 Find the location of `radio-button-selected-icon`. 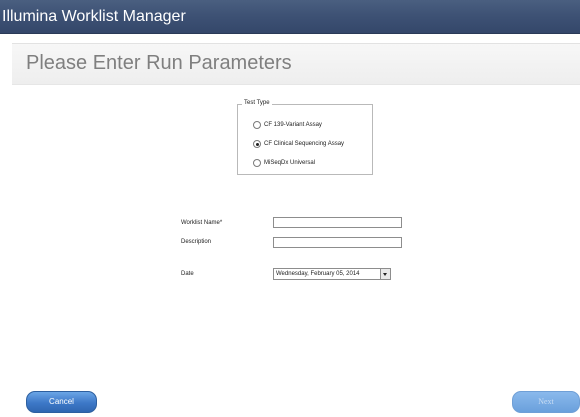

radio-button-selected-icon is located at coordinates (257, 144).